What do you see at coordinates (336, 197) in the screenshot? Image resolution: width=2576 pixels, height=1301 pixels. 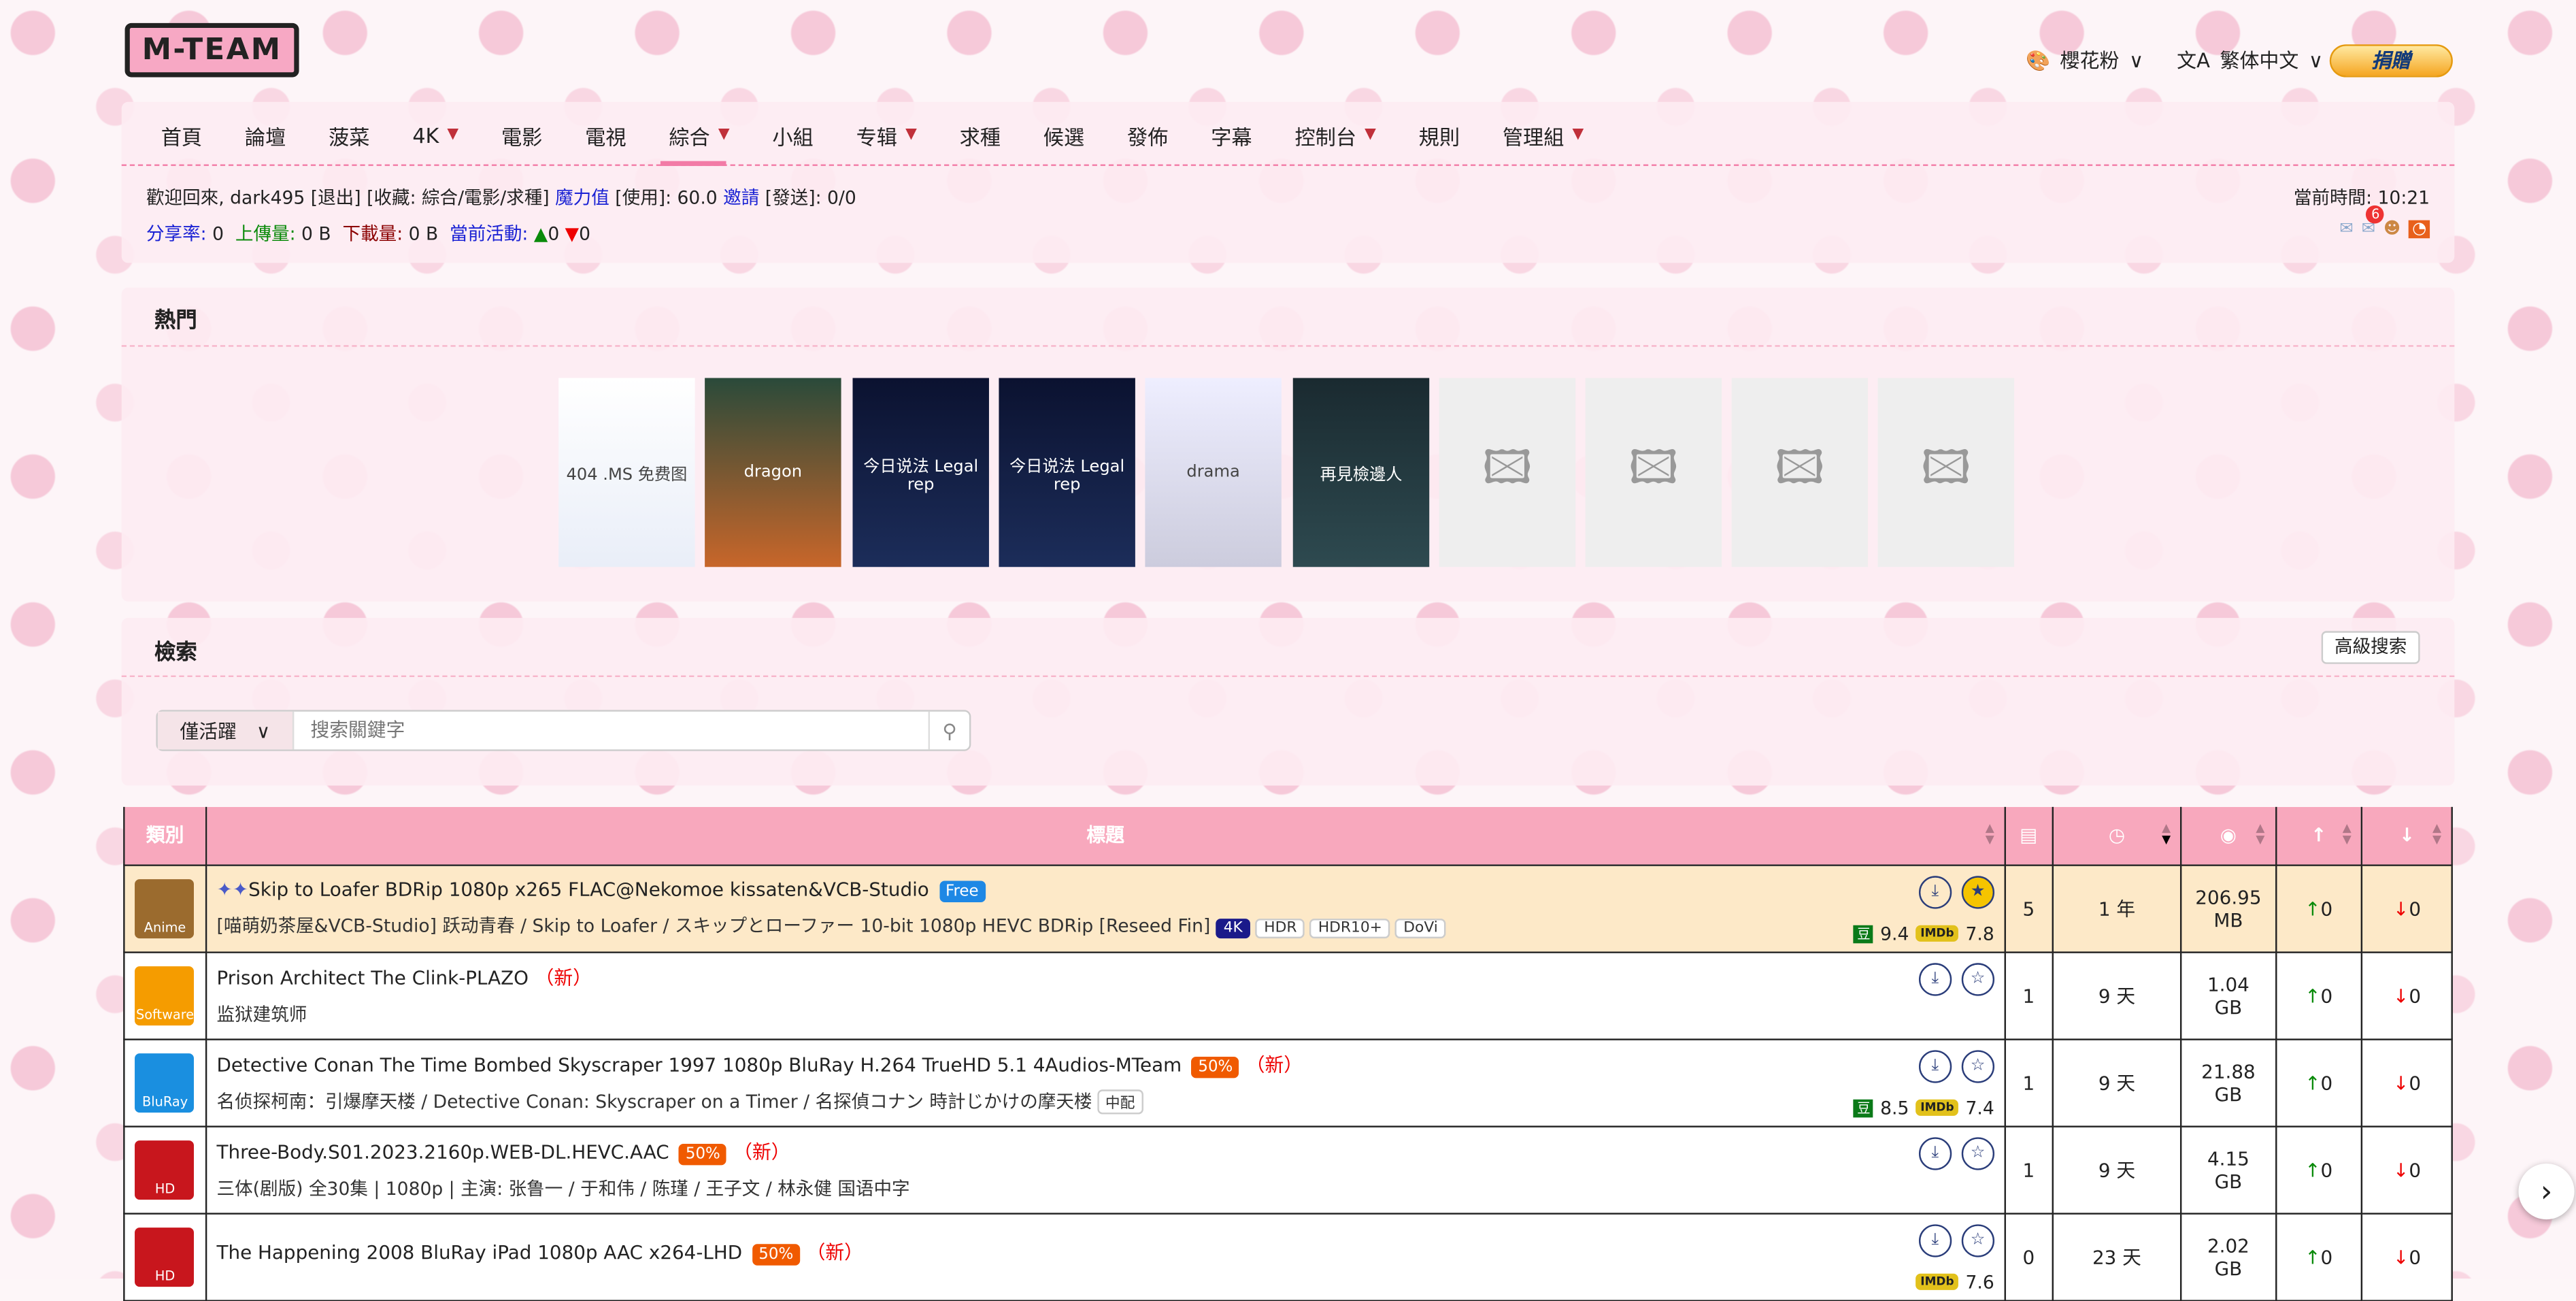 I see `logout-link: [退出]` at bounding box center [336, 197].